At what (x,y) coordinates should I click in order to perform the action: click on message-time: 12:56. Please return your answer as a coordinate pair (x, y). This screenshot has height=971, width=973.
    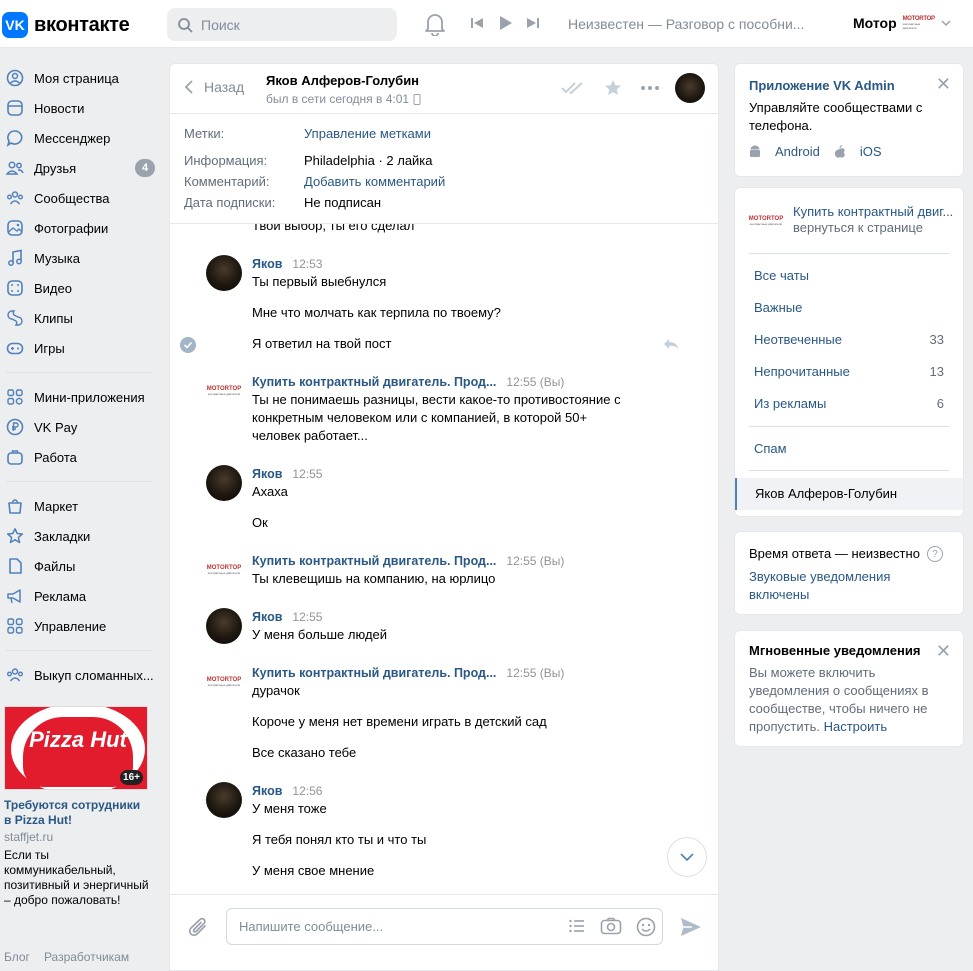
    Looking at the image, I should click on (307, 791).